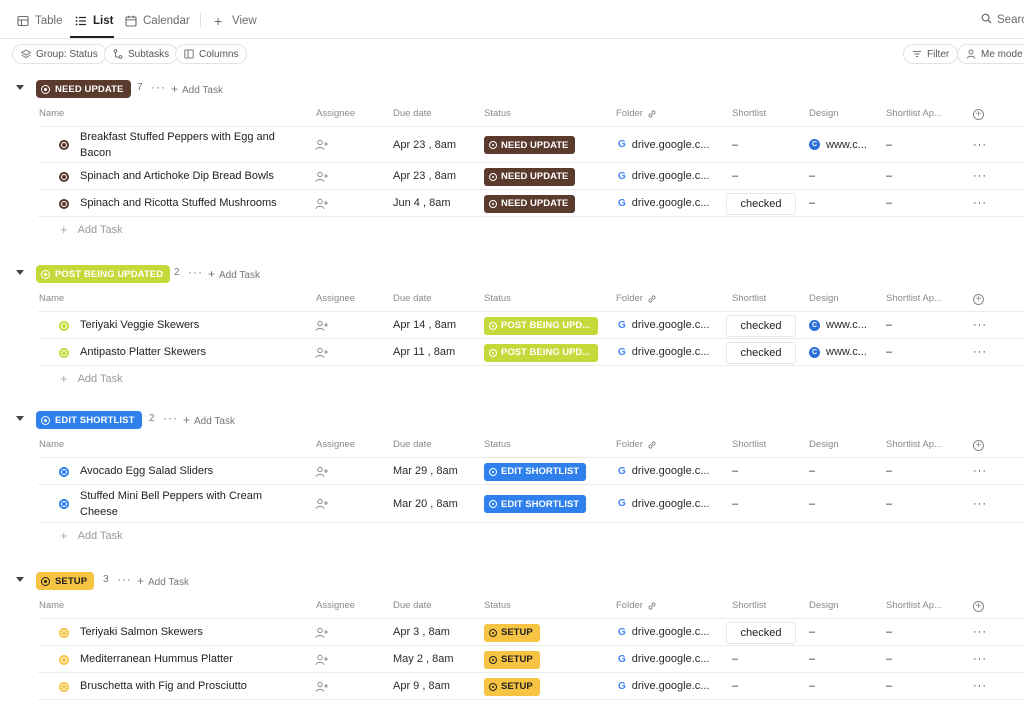  What do you see at coordinates (412, 605) in the screenshot?
I see `column-due-header: Due date` at bounding box center [412, 605].